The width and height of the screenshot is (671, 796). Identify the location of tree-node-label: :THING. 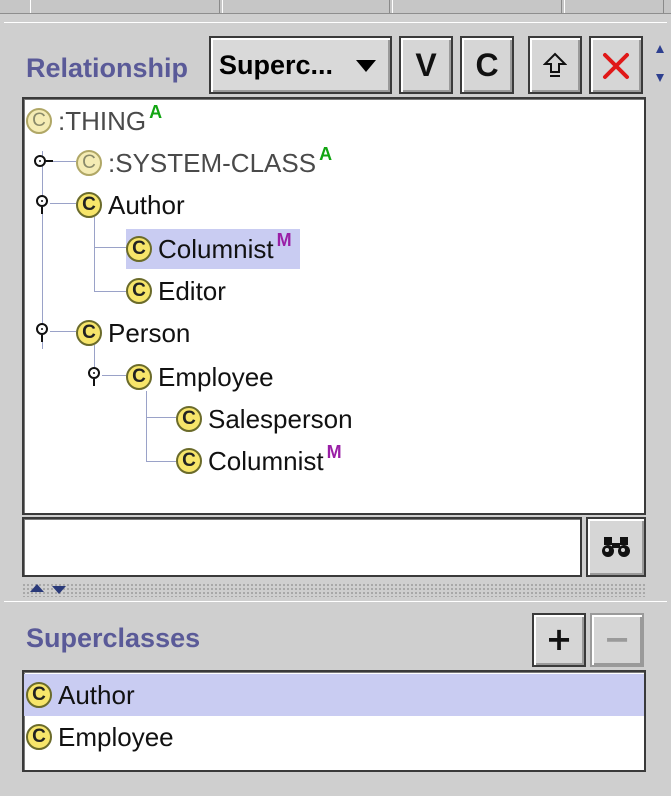
(102, 120).